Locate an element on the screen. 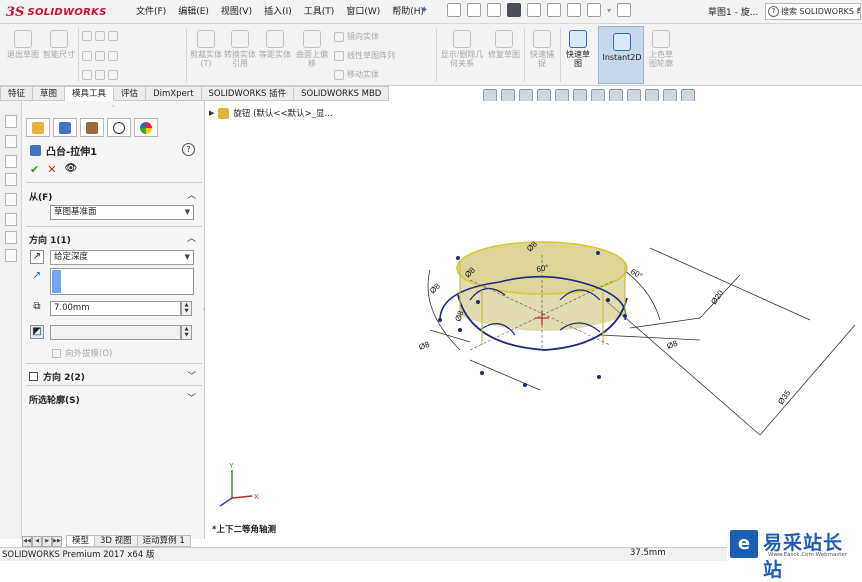  pin-icon: ✦ is located at coordinates (424, 10).